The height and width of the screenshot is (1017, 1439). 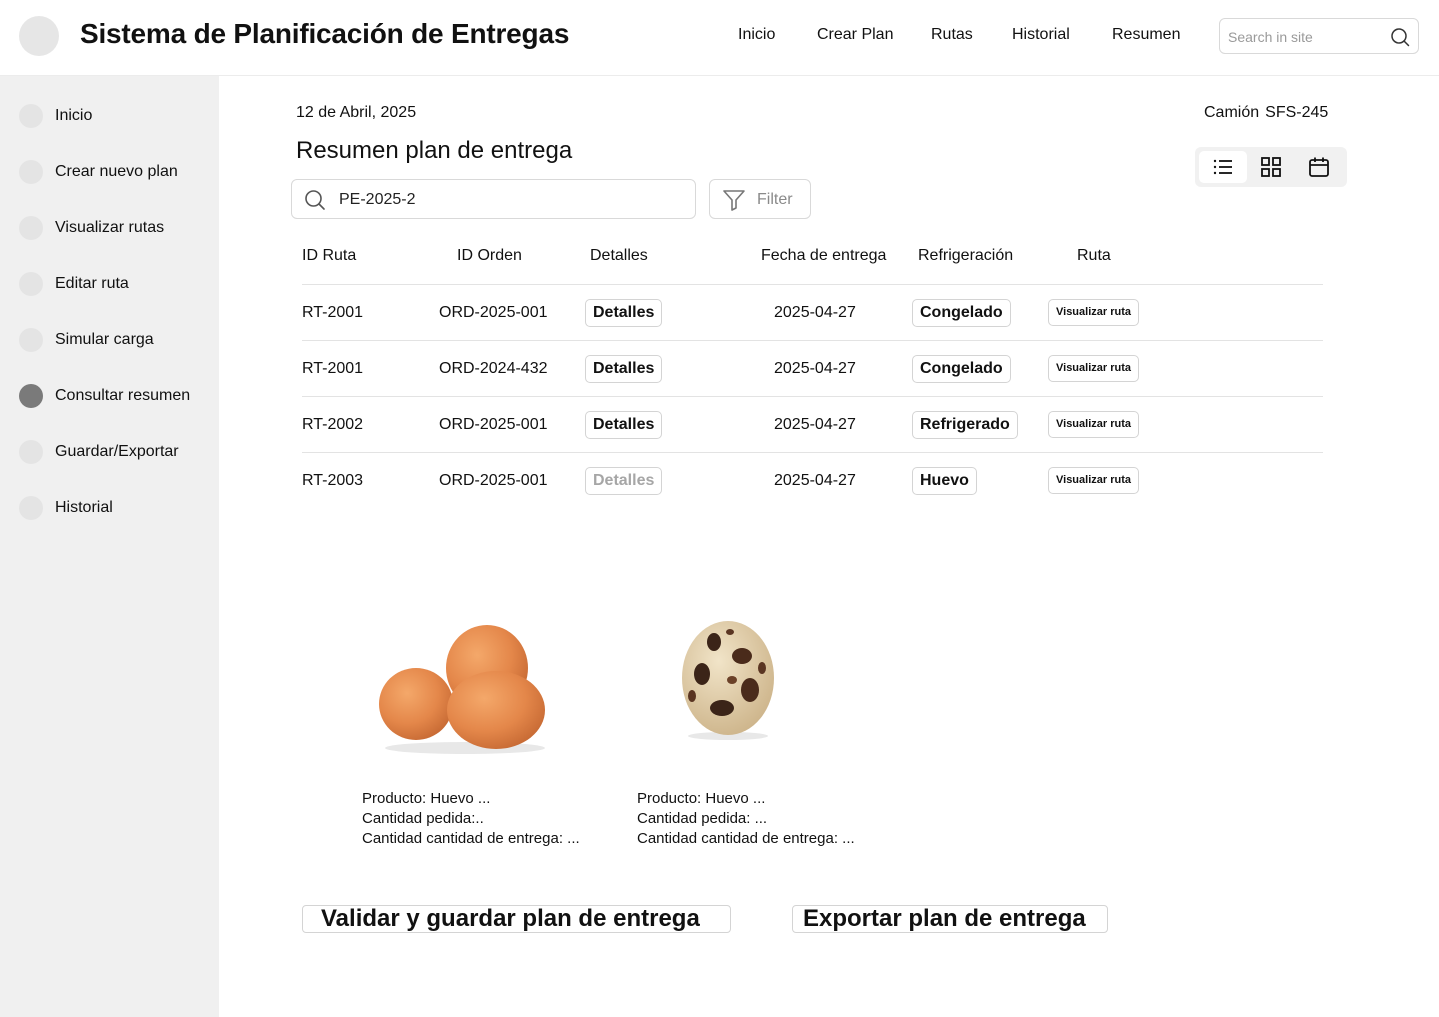 I want to click on view-mode-toggle, so click(x=1271, y=167).